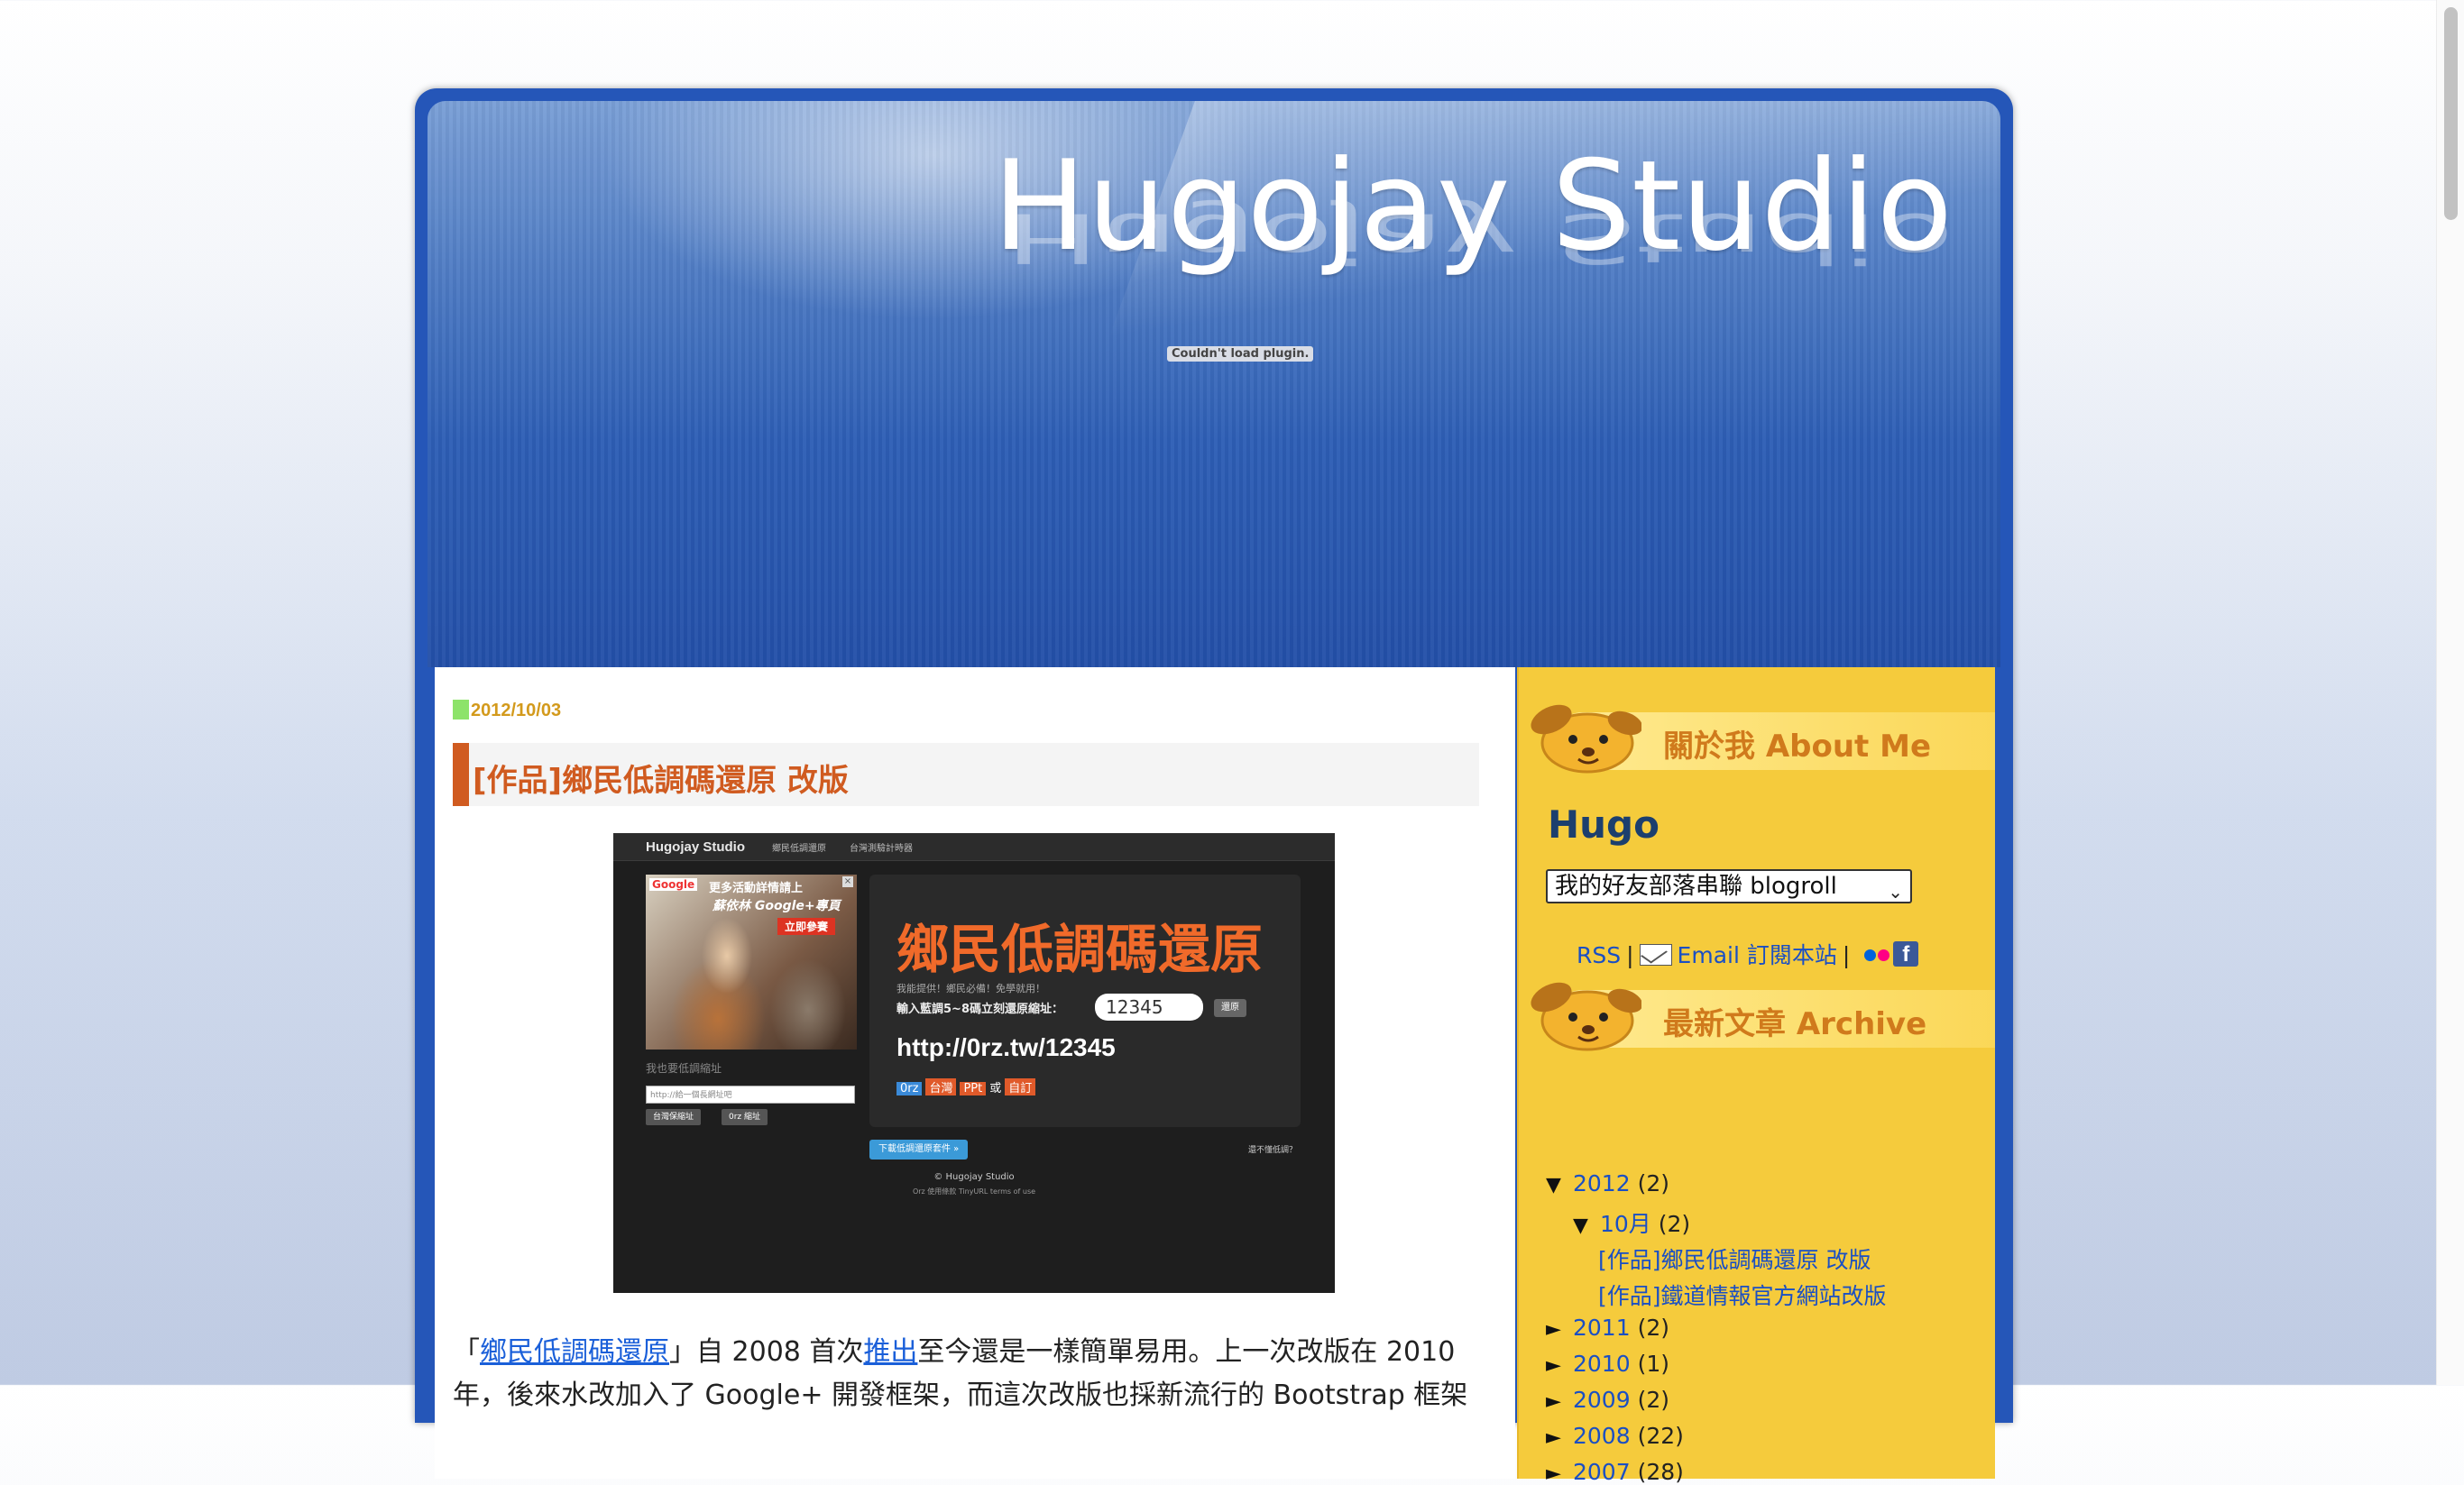  What do you see at coordinates (970, 989) in the screenshot?
I see `screenshot-panel-subtitle: 我能提供！鄉民必備！免學就用！` at bounding box center [970, 989].